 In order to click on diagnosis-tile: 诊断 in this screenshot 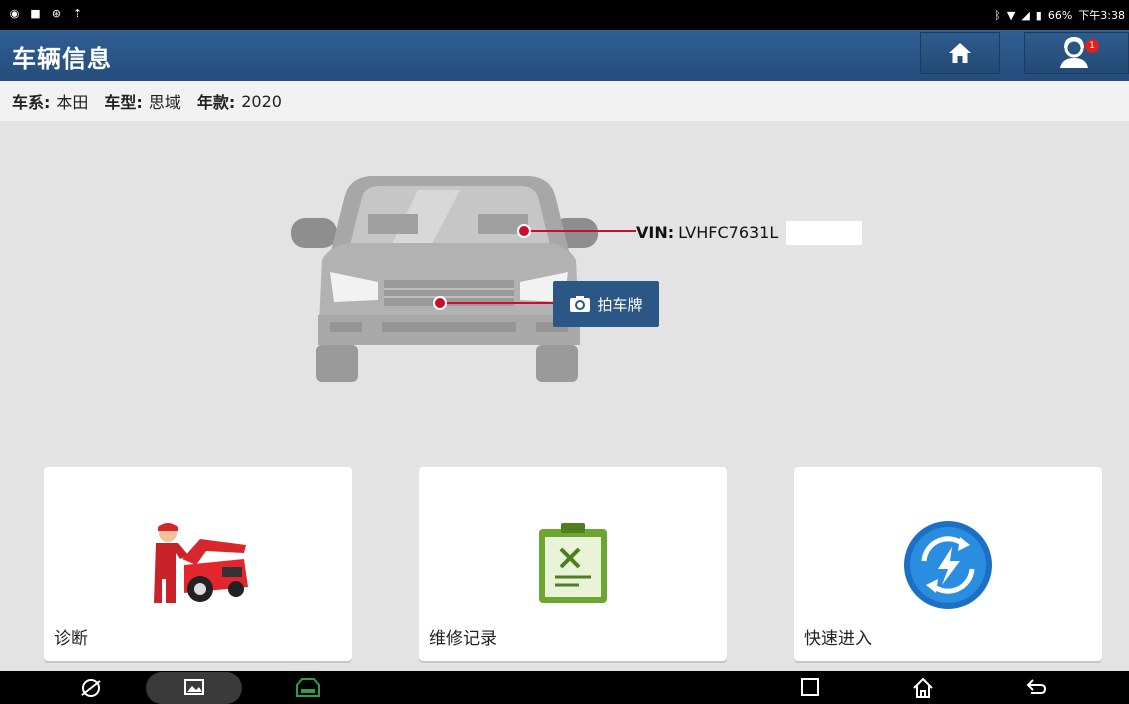, I will do `click(198, 564)`.